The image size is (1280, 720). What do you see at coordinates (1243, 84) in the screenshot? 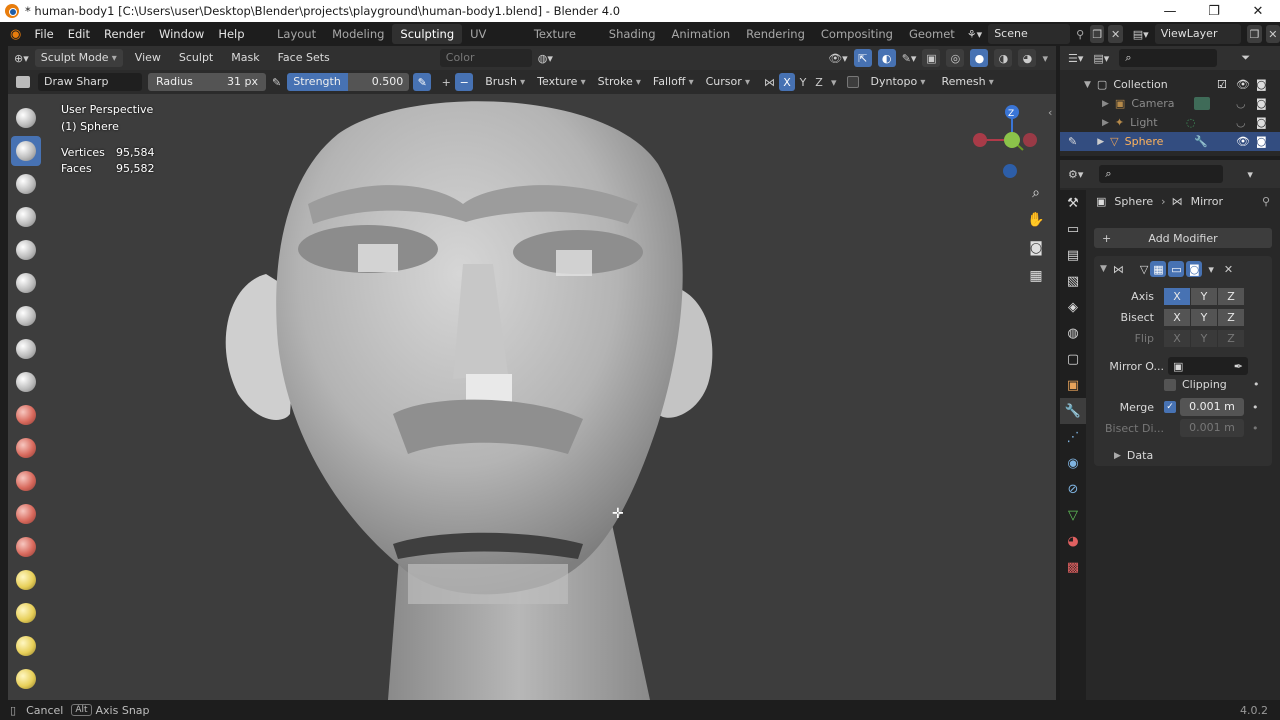
I see `collection-eye-icon: 👁` at bounding box center [1243, 84].